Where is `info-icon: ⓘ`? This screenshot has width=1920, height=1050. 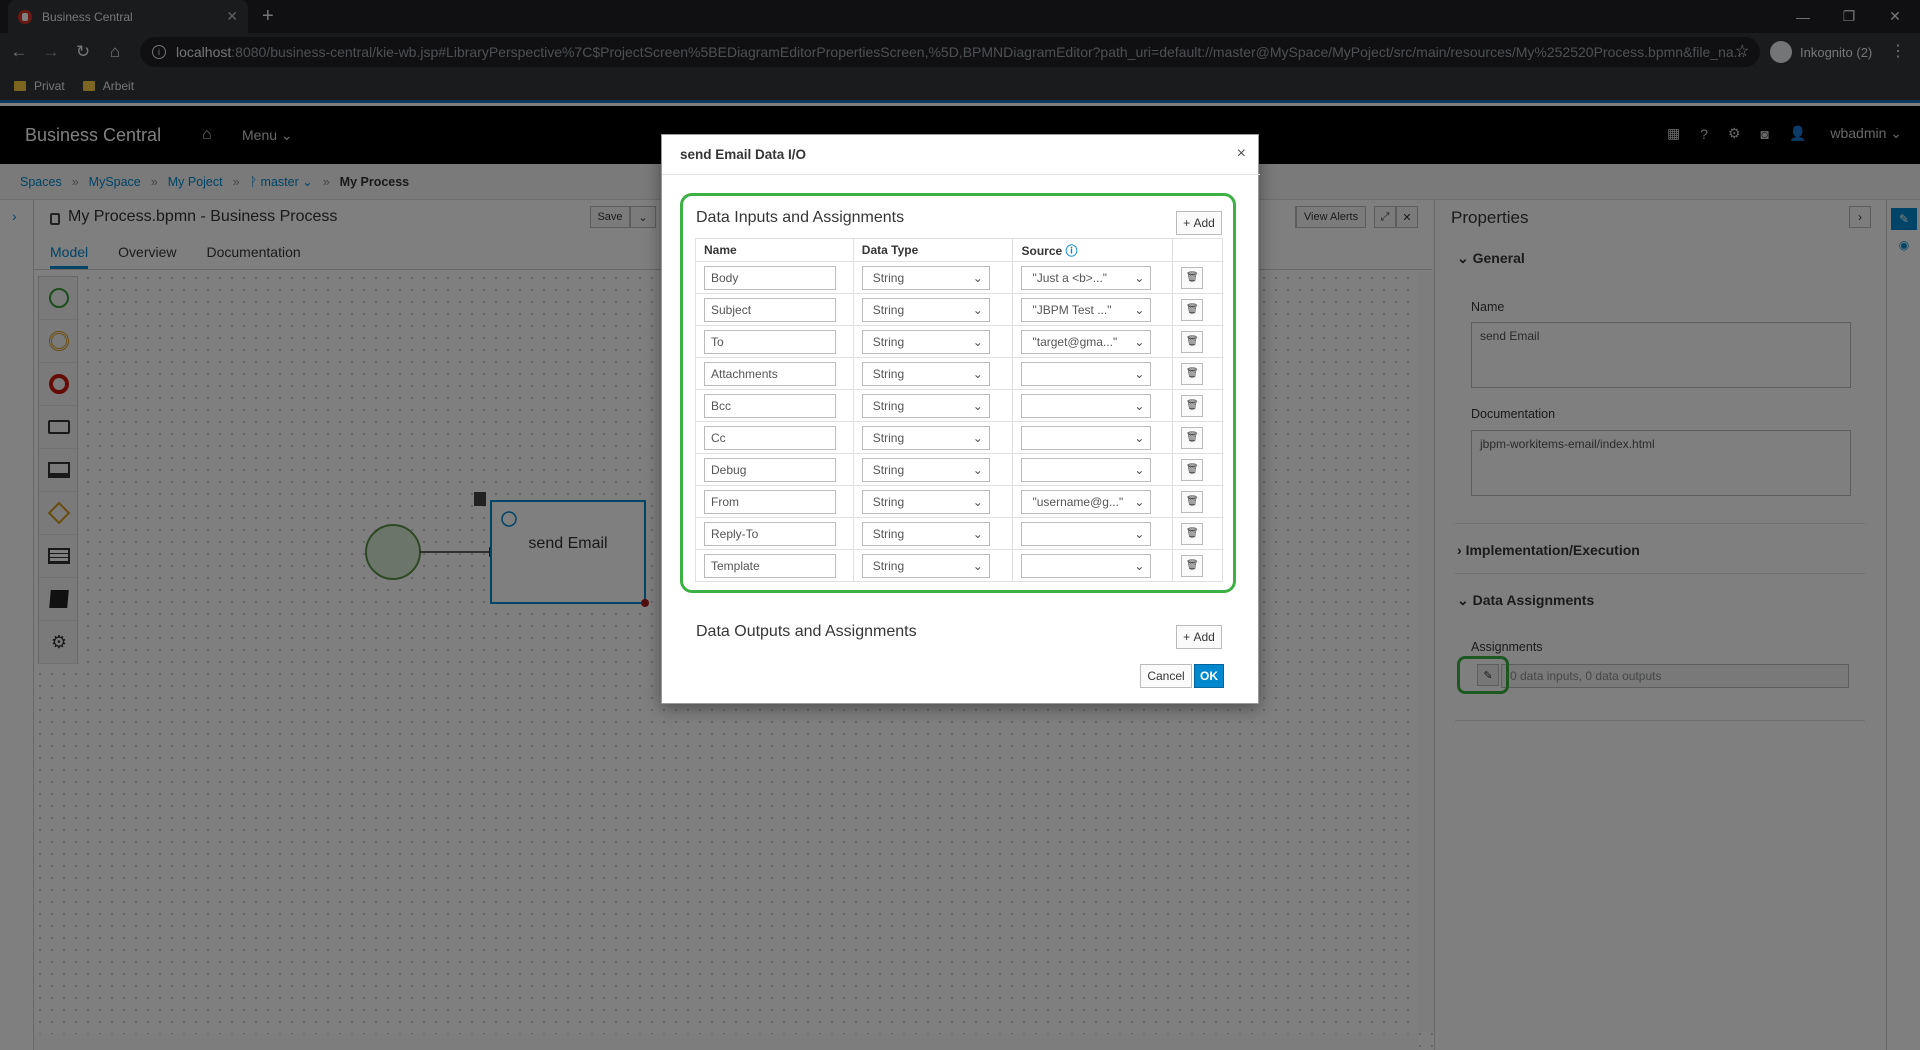 info-icon: ⓘ is located at coordinates (1072, 251).